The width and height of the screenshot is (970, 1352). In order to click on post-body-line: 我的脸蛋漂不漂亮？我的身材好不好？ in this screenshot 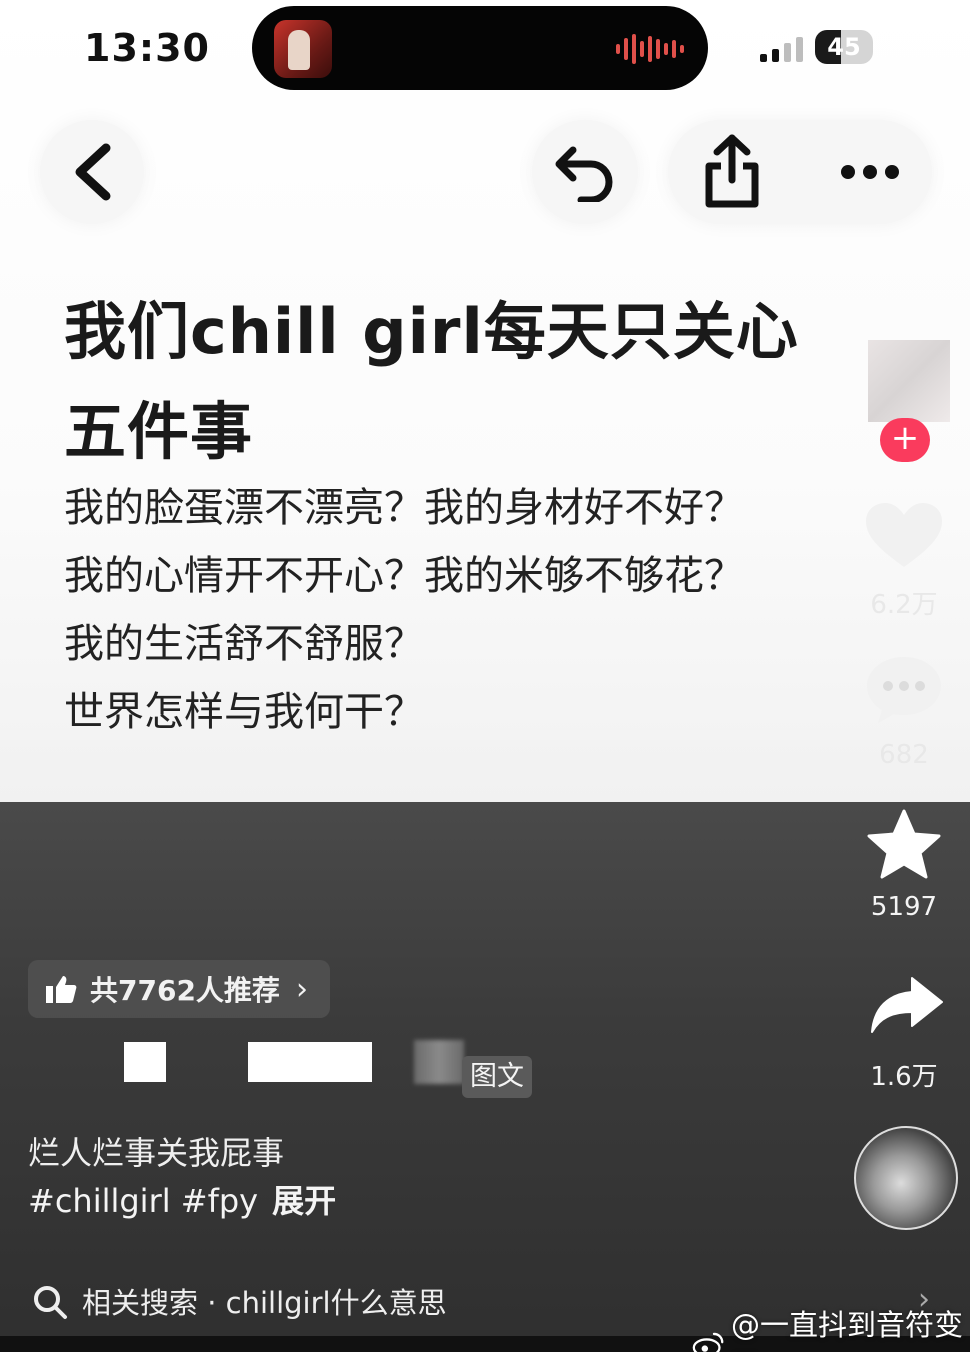, I will do `click(404, 508)`.